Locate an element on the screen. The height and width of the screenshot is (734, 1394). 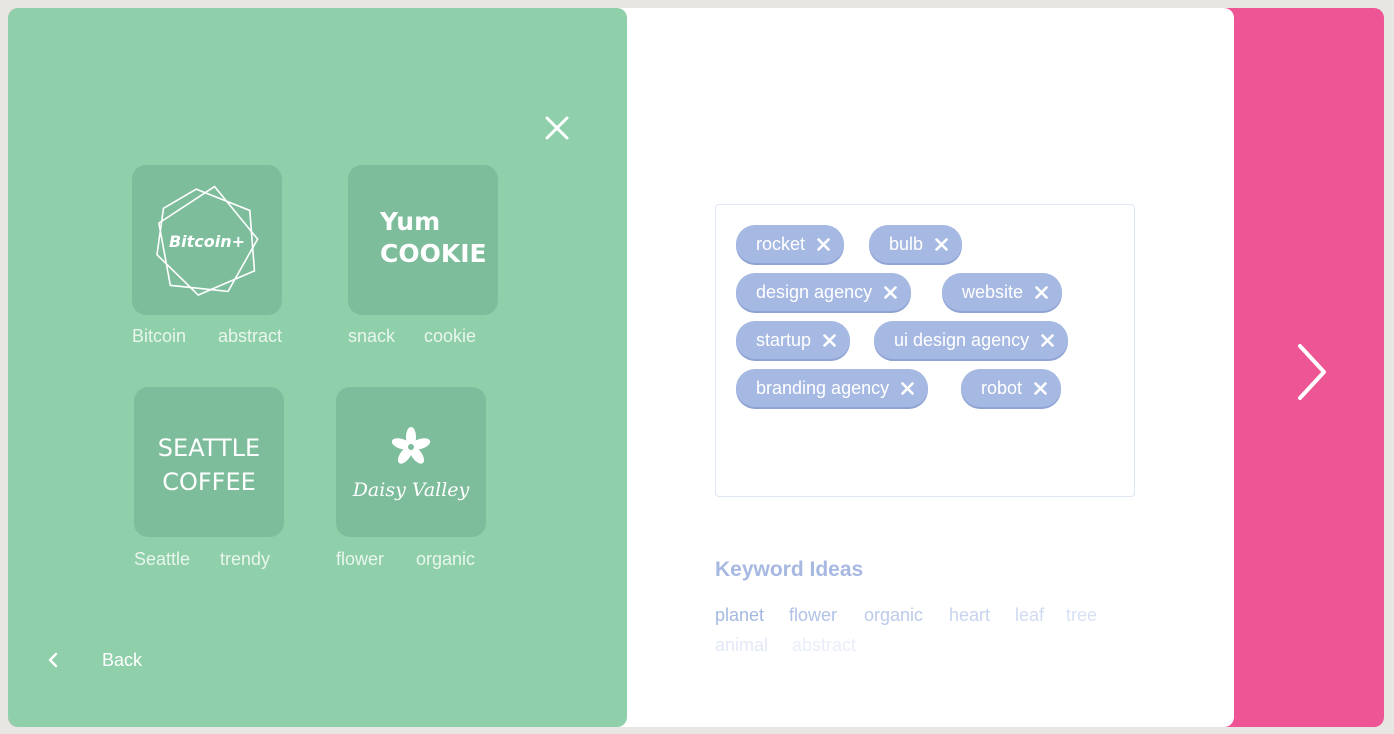
logo-tag: flower is located at coordinates (360, 559).